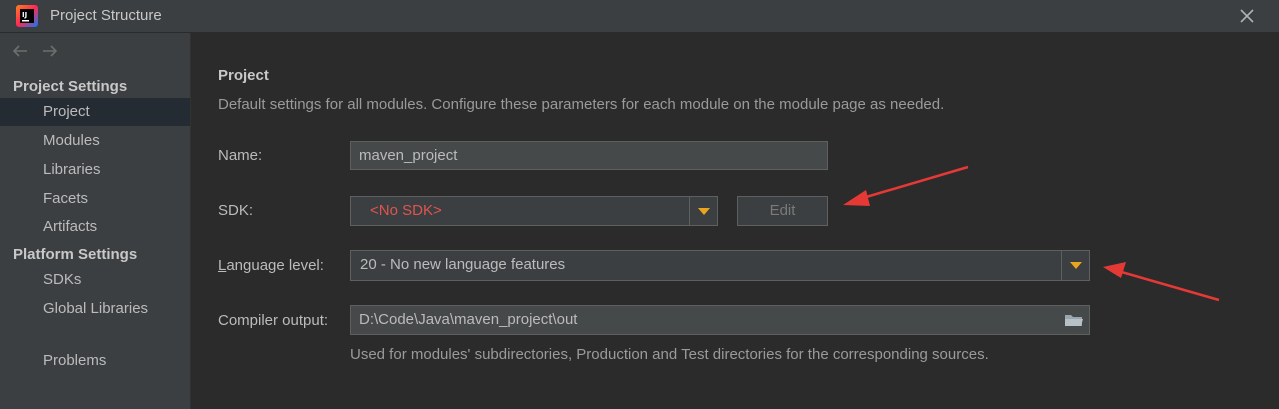  What do you see at coordinates (50, 51) in the screenshot?
I see `forward-arrow-icon` at bounding box center [50, 51].